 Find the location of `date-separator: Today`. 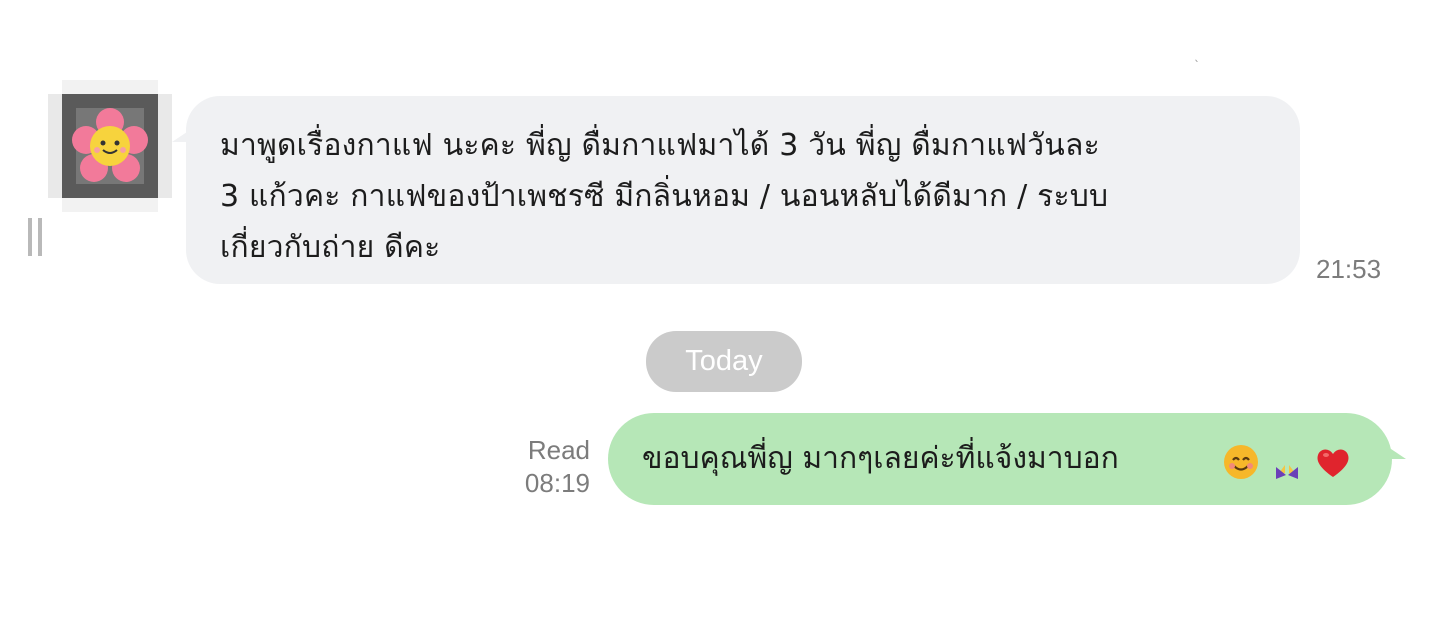

date-separator: Today is located at coordinates (724, 361).